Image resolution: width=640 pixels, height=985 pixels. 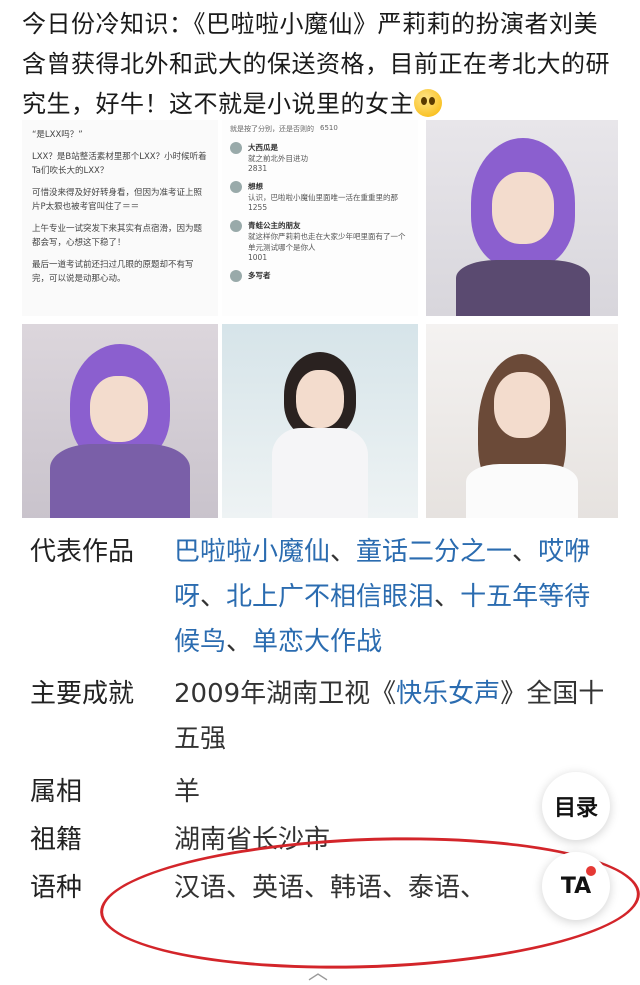 What do you see at coordinates (119, 164) in the screenshot?
I see `note-line: LXX？是B站整活素材里那个LXX？小时候听着Ta们吹长大的LXX？` at bounding box center [119, 164].